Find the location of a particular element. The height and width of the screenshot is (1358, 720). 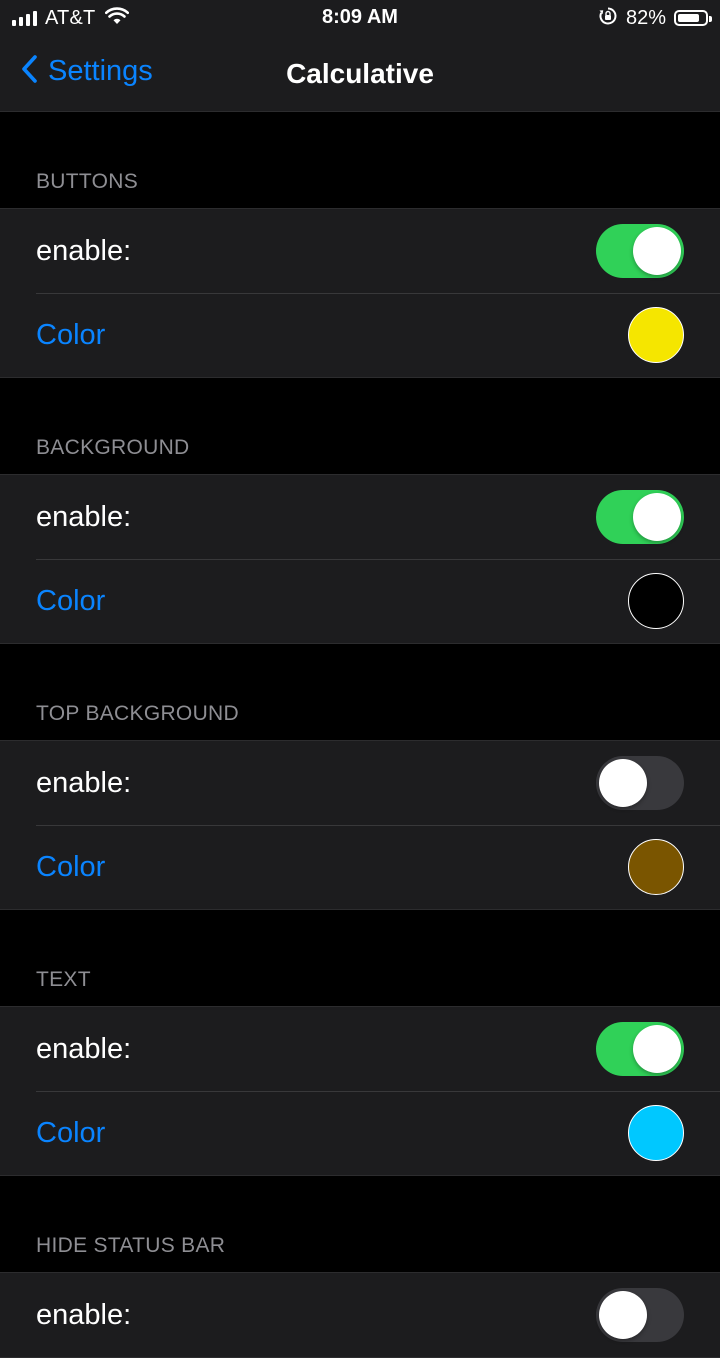

battery-percent: 82% is located at coordinates (645, 17).